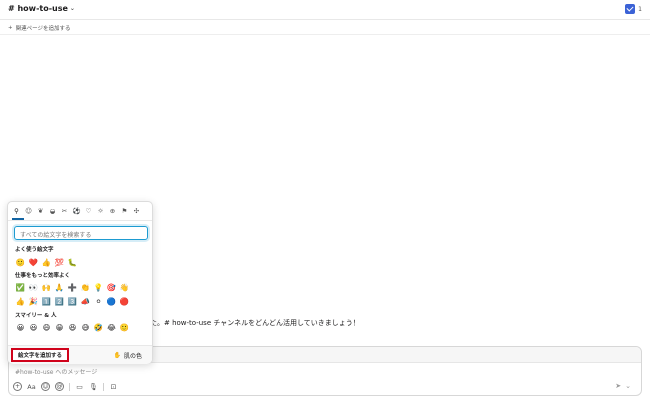 Image resolution: width=650 pixels, height=404 pixels. I want to click on channel-name-button: # how-to-use ⌄, so click(41, 8).